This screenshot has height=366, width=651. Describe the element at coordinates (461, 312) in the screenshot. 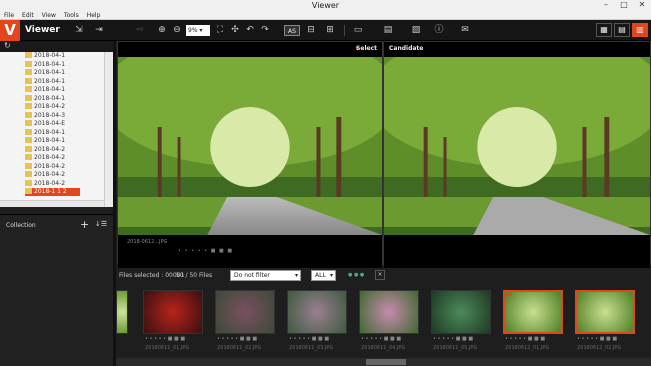

I see `thumb-green-bokeh` at that location.